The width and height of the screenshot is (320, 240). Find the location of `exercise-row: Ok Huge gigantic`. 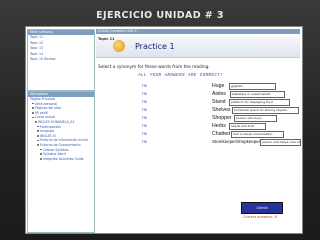

exercise-row: Ok Huge gigantic is located at coordinates (198, 86).